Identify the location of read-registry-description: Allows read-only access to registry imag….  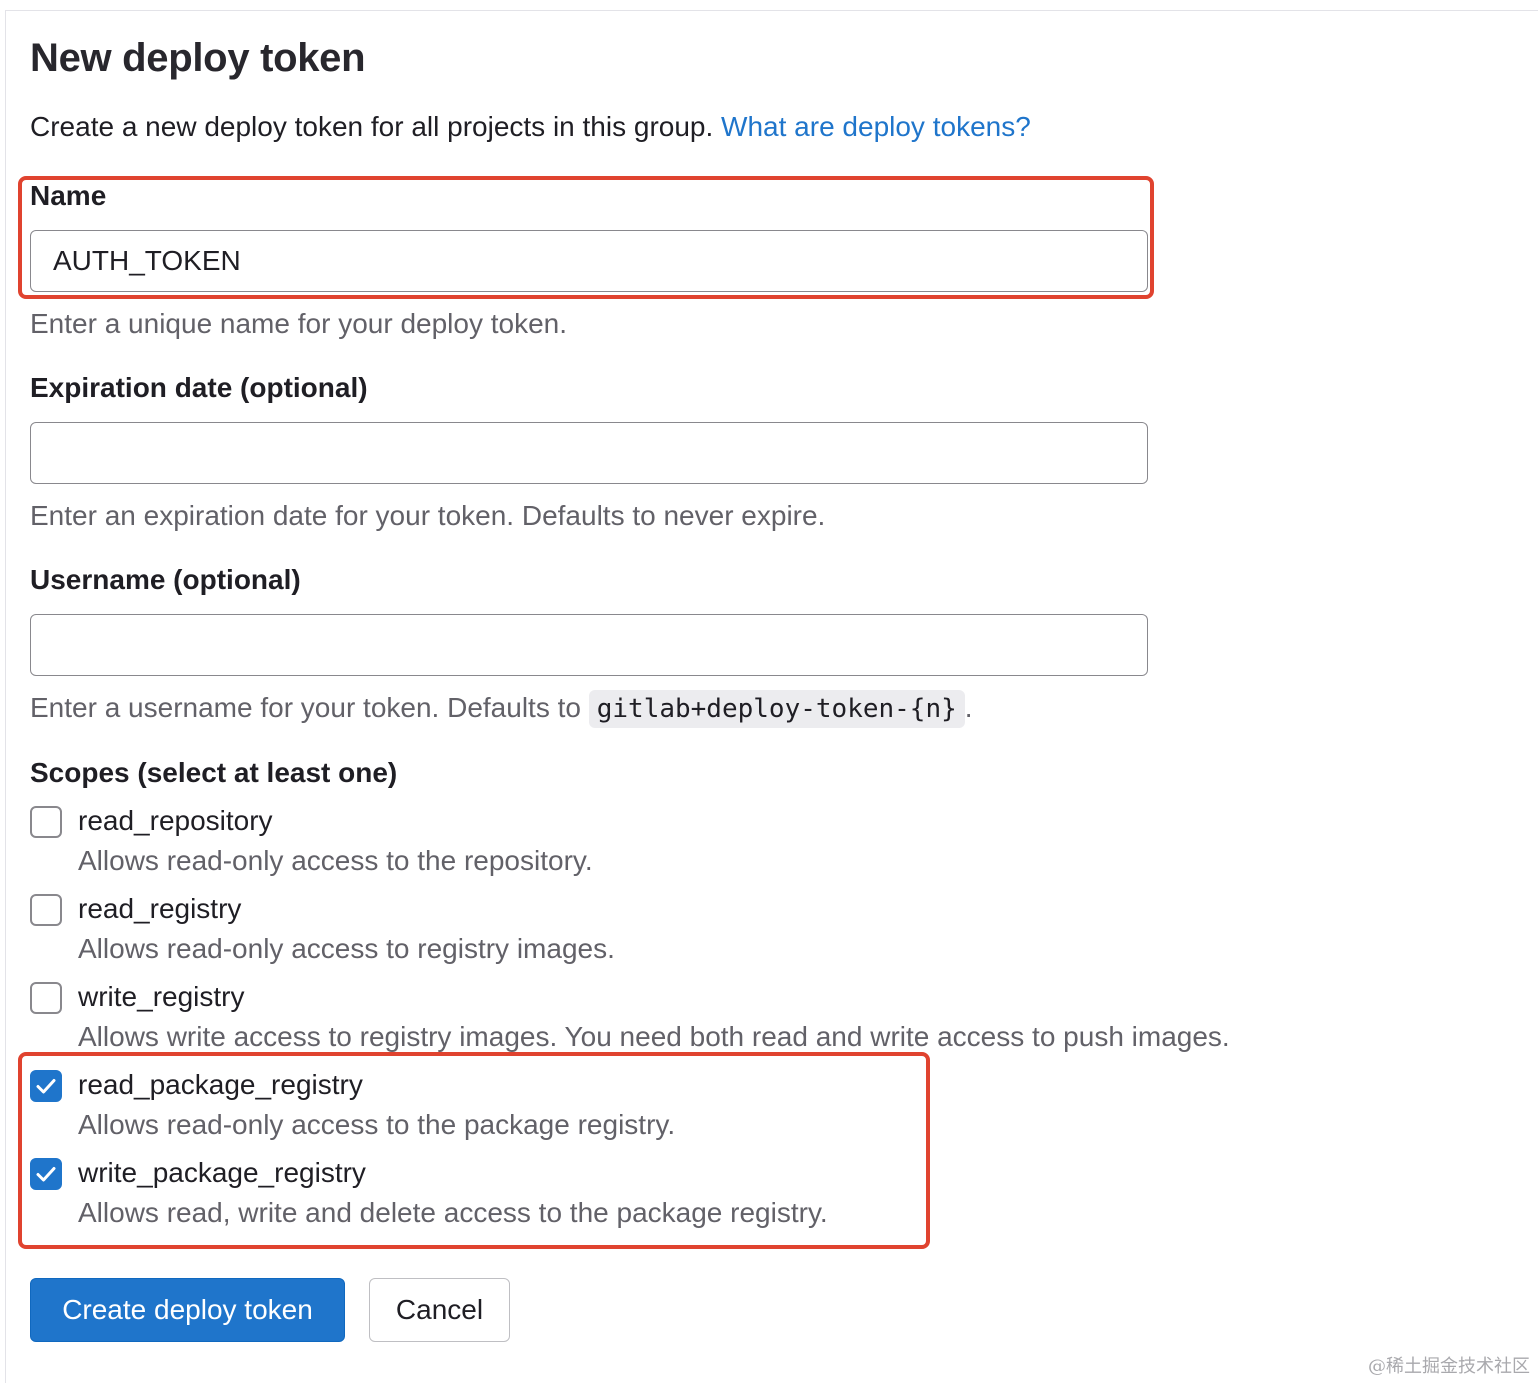
(346, 949).